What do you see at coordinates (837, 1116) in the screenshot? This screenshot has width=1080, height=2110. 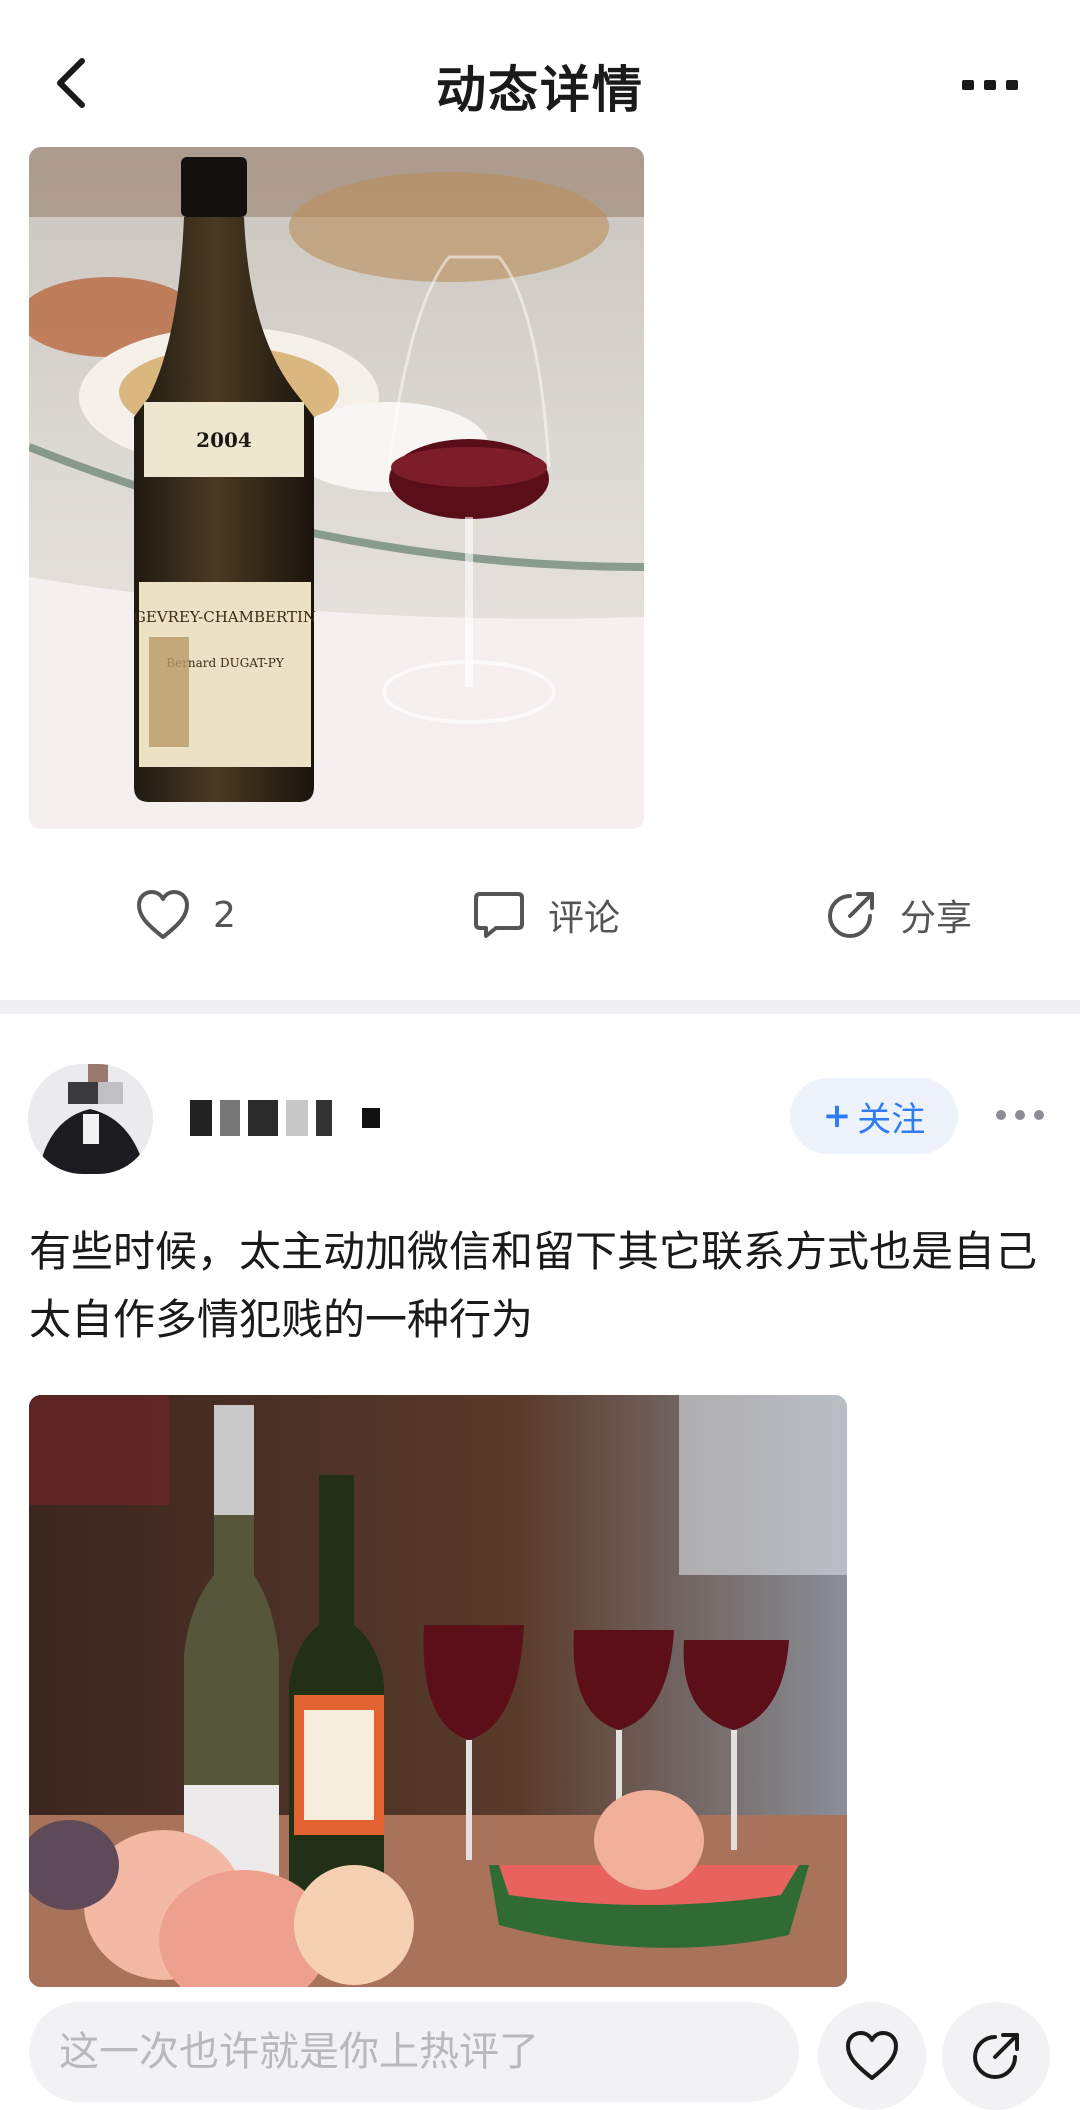 I see `plus-icon: +` at bounding box center [837, 1116].